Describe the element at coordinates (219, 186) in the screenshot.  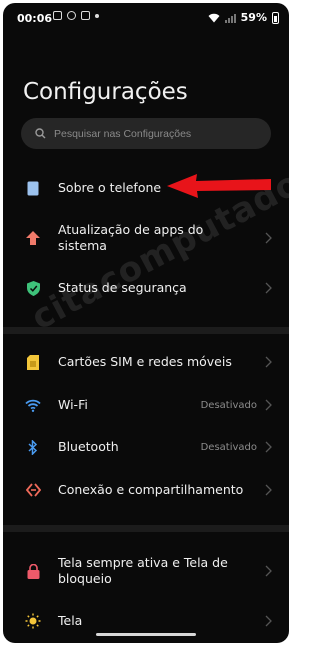
I see `annotation-arrow-icon` at that location.